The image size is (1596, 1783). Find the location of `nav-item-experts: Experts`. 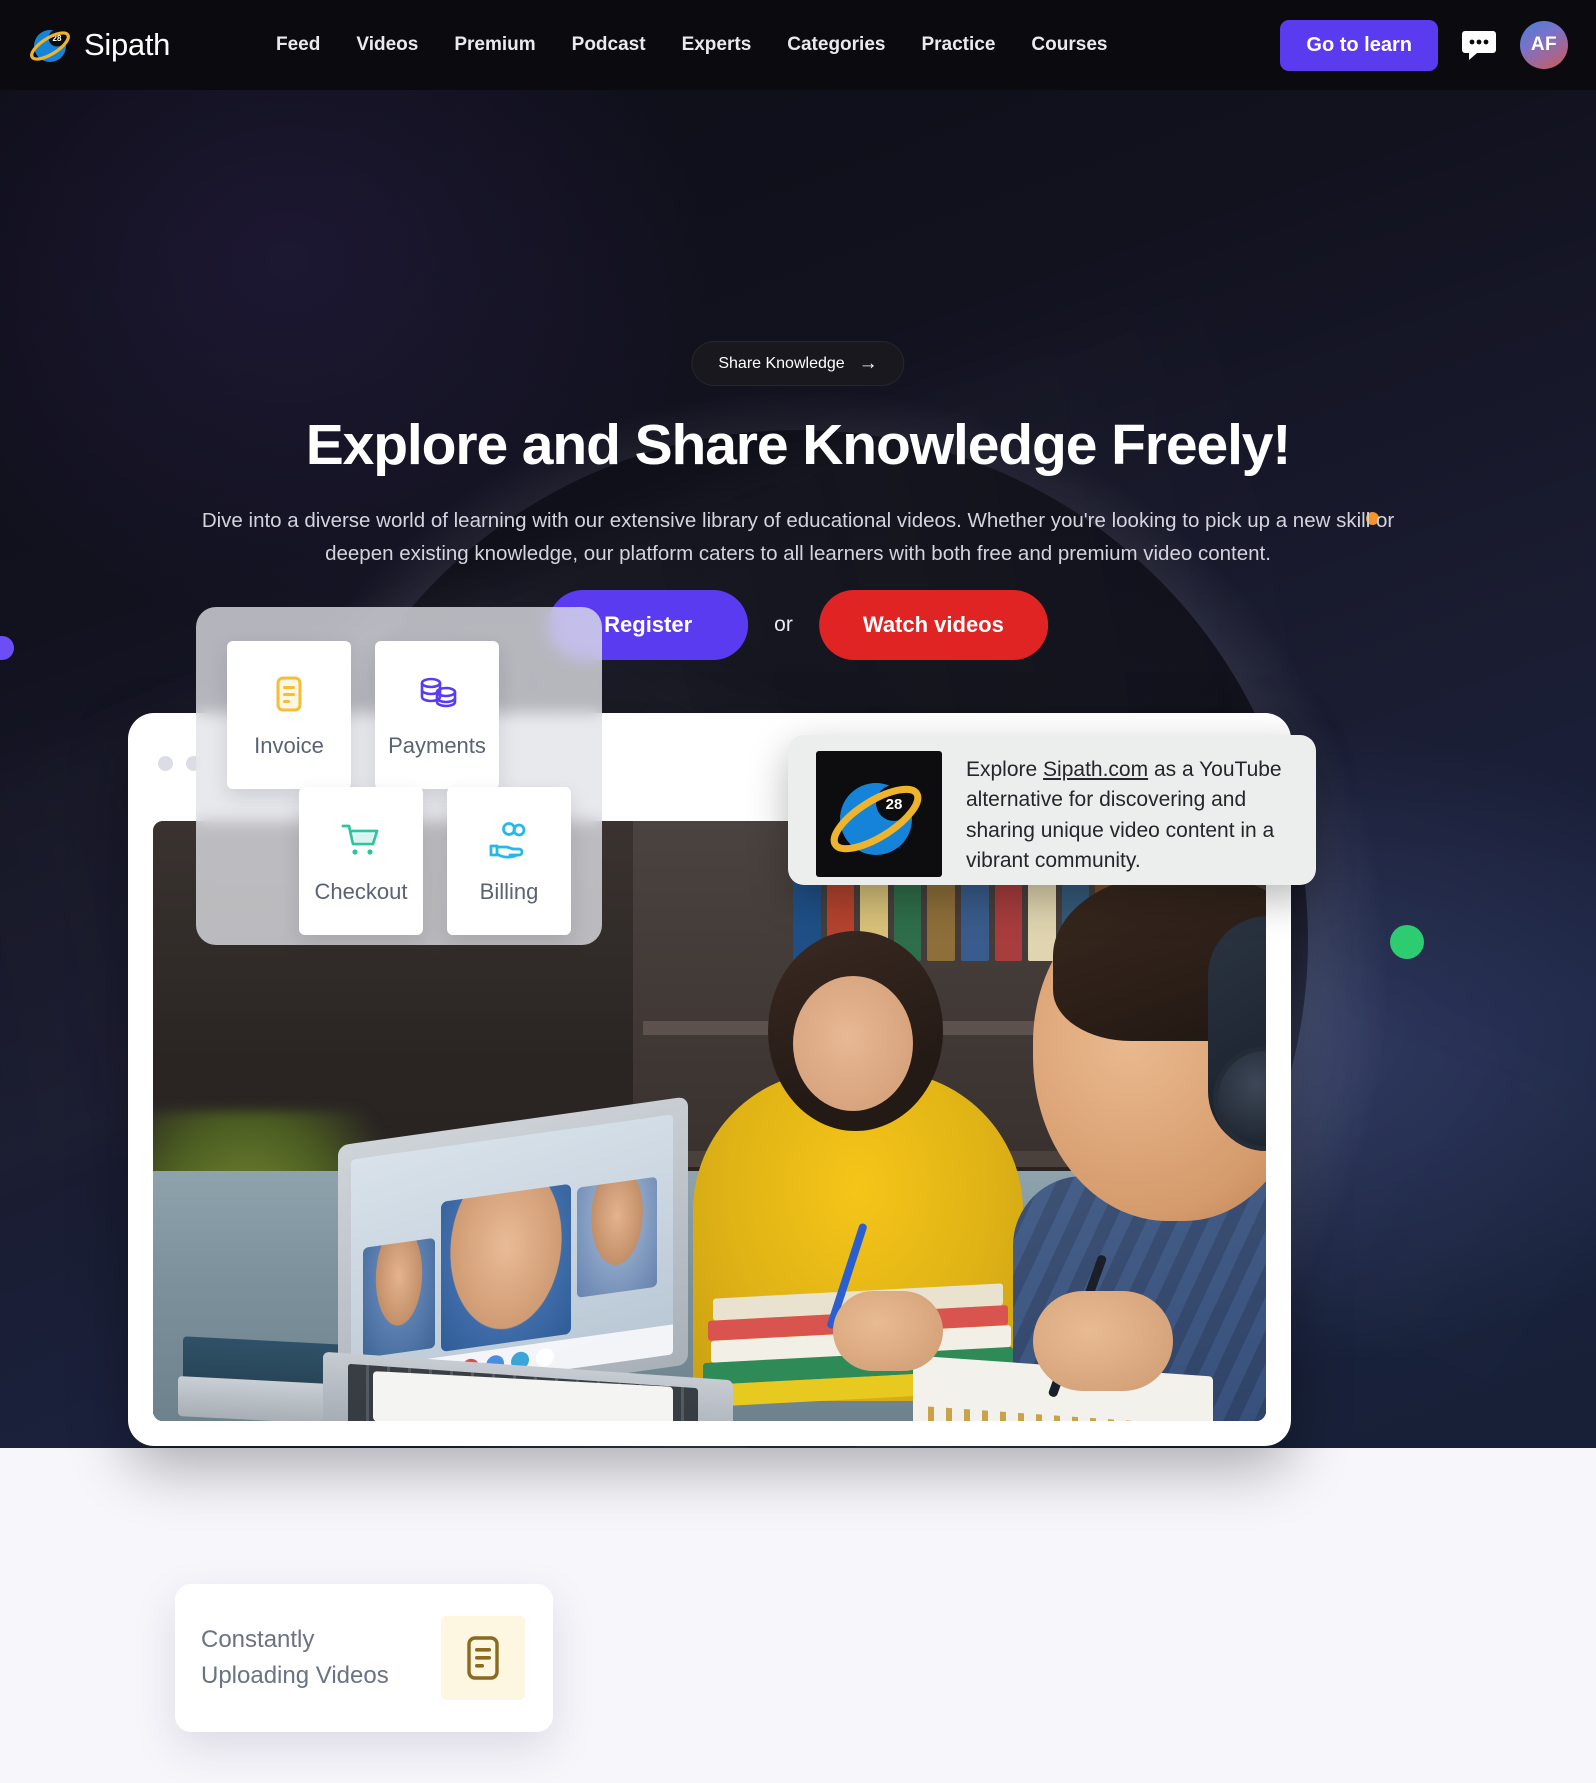

nav-item-experts: Experts is located at coordinates (717, 45).